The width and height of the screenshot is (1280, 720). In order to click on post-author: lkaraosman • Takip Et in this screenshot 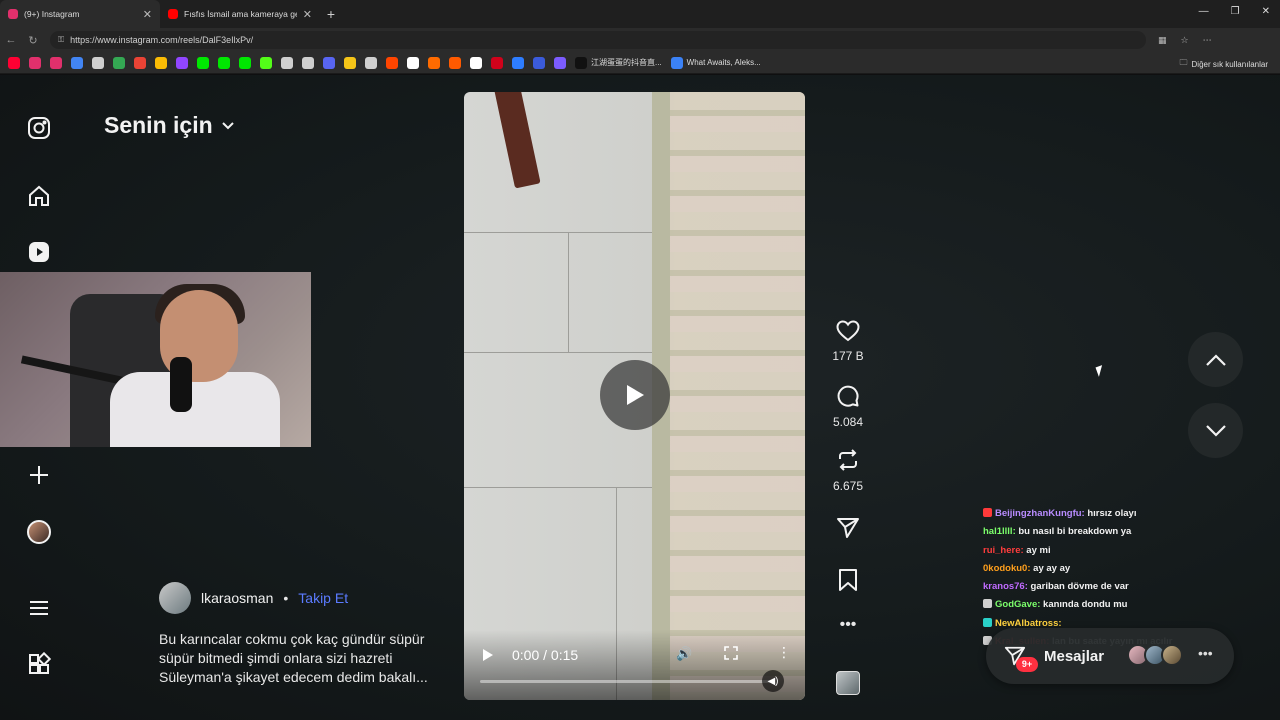, I will do `click(253, 598)`.